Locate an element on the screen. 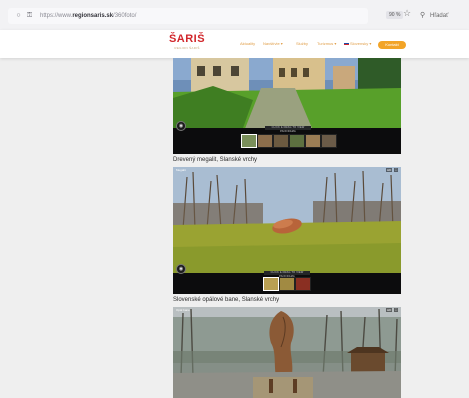  nav-item-sluzby: Služby is located at coordinates (302, 43).